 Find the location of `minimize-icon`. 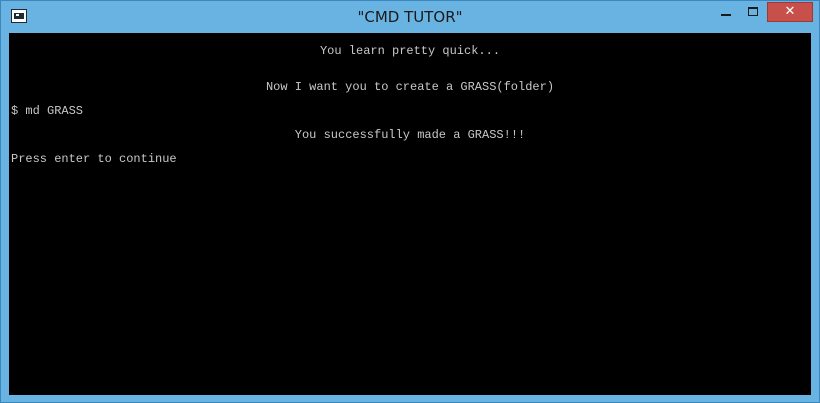

minimize-icon is located at coordinates (726, 15).